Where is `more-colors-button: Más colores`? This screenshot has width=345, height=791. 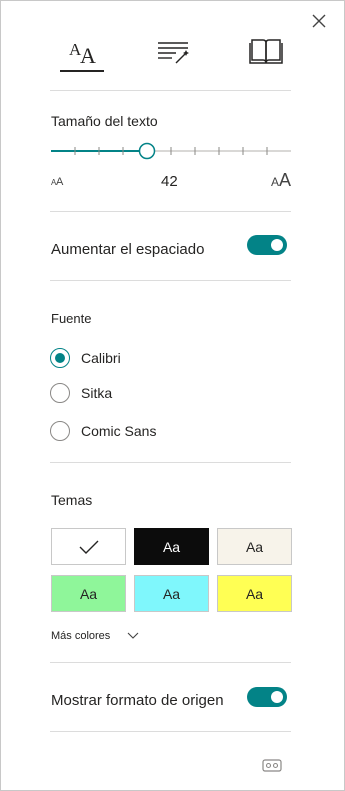
more-colors-button: Más colores is located at coordinates (95, 636).